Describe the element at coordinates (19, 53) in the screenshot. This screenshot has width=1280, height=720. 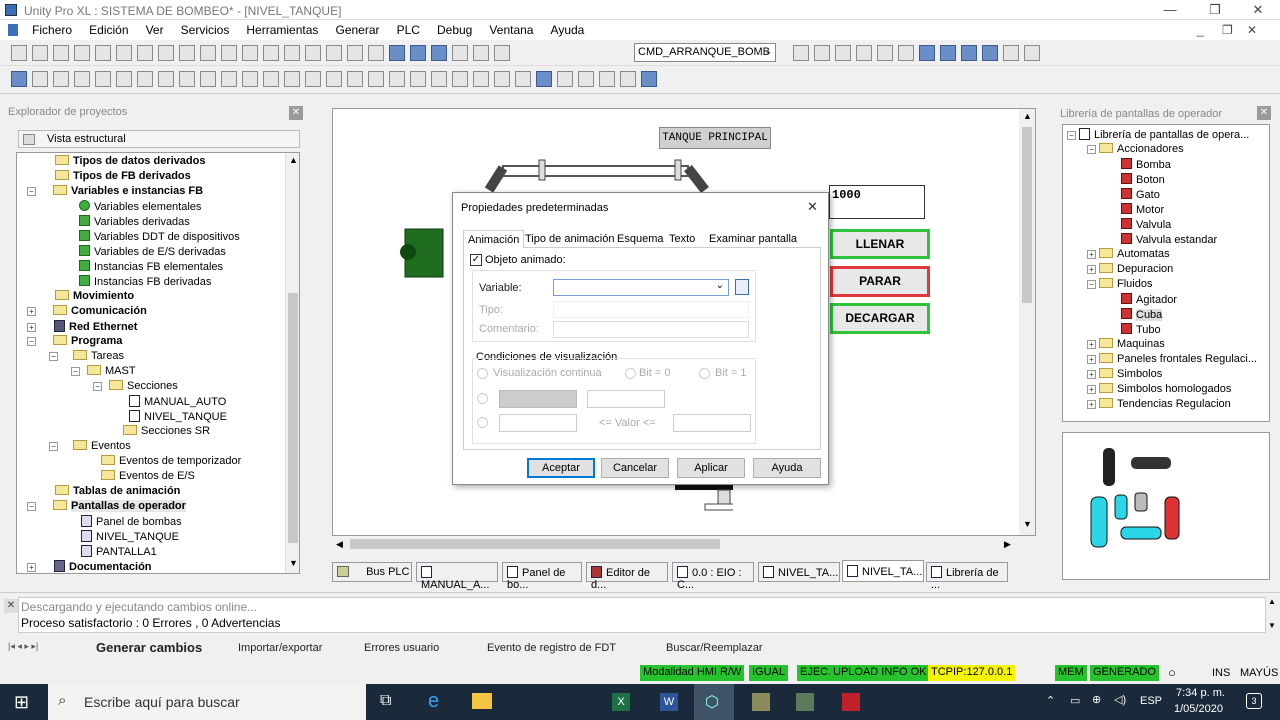
I see `new-icon` at that location.